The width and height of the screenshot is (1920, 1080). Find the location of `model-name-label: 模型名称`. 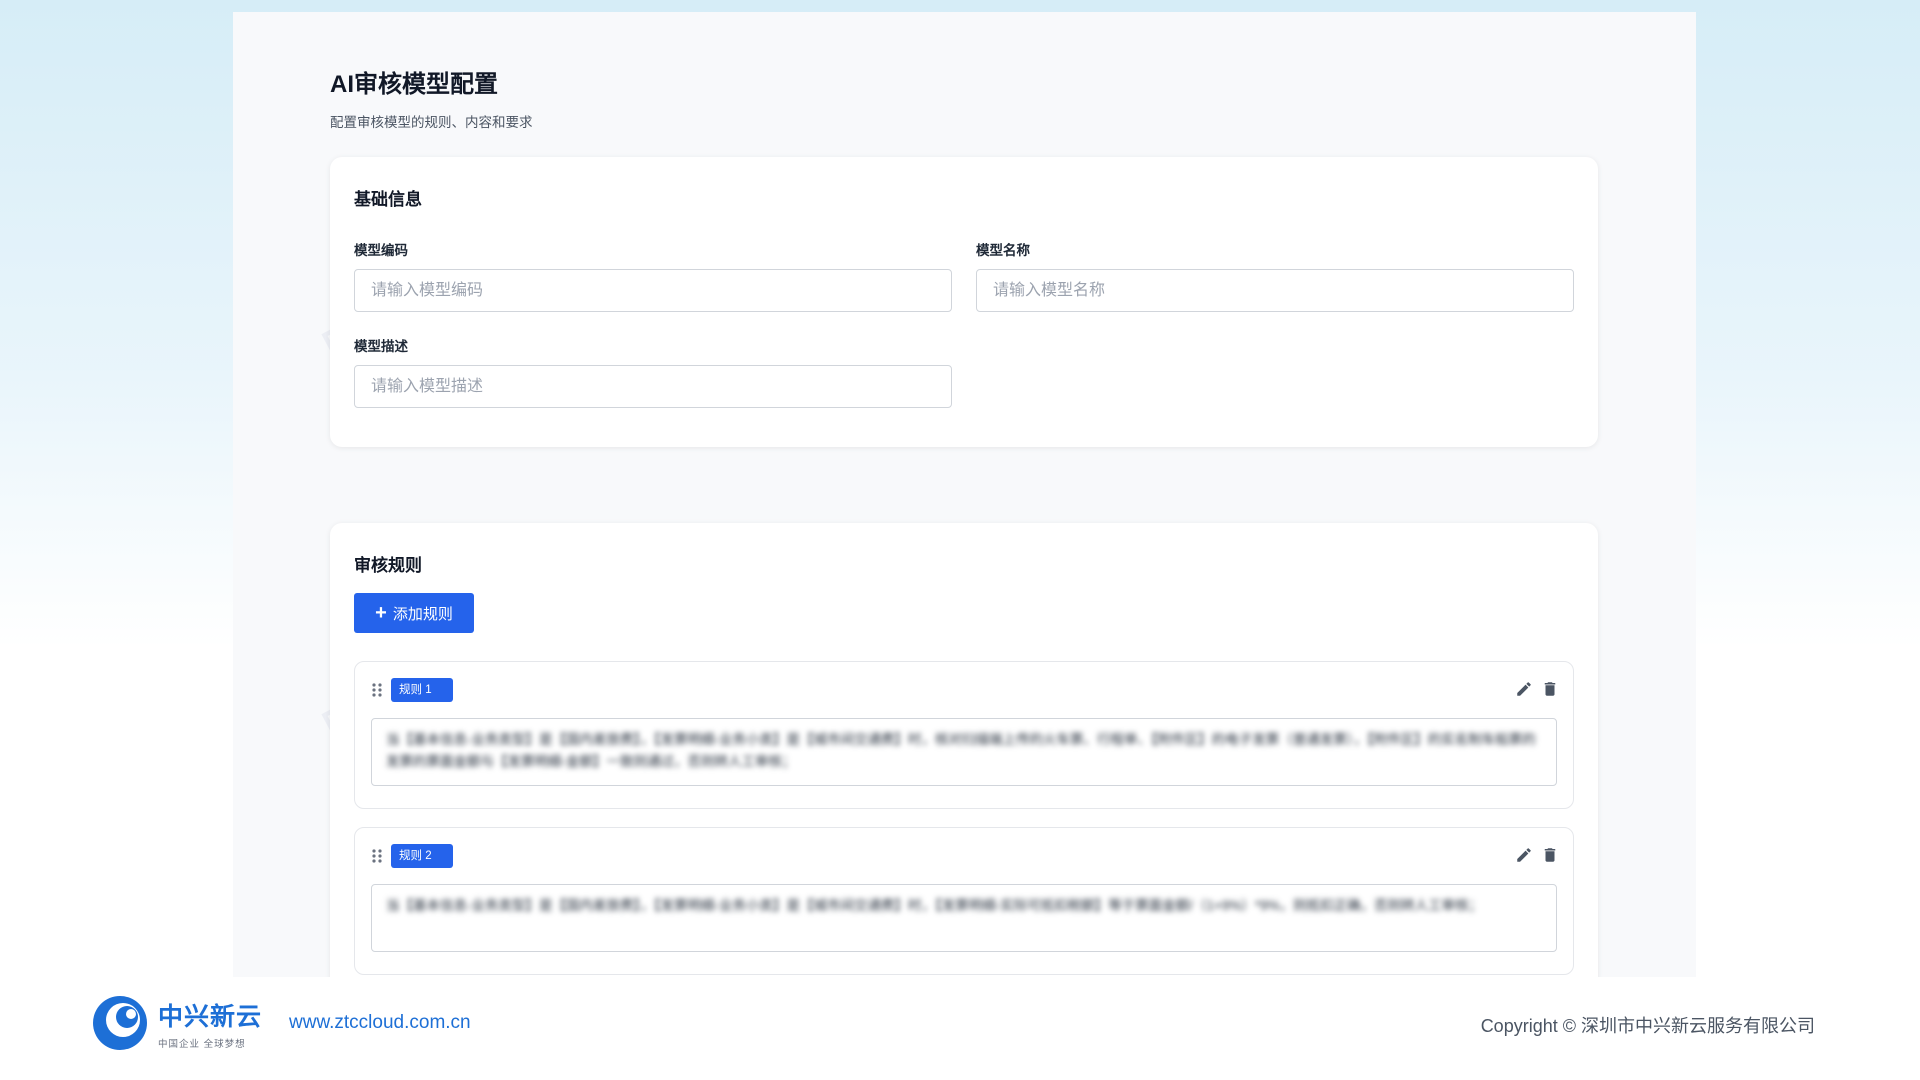

model-name-label: 模型名称 is located at coordinates (1003, 250).